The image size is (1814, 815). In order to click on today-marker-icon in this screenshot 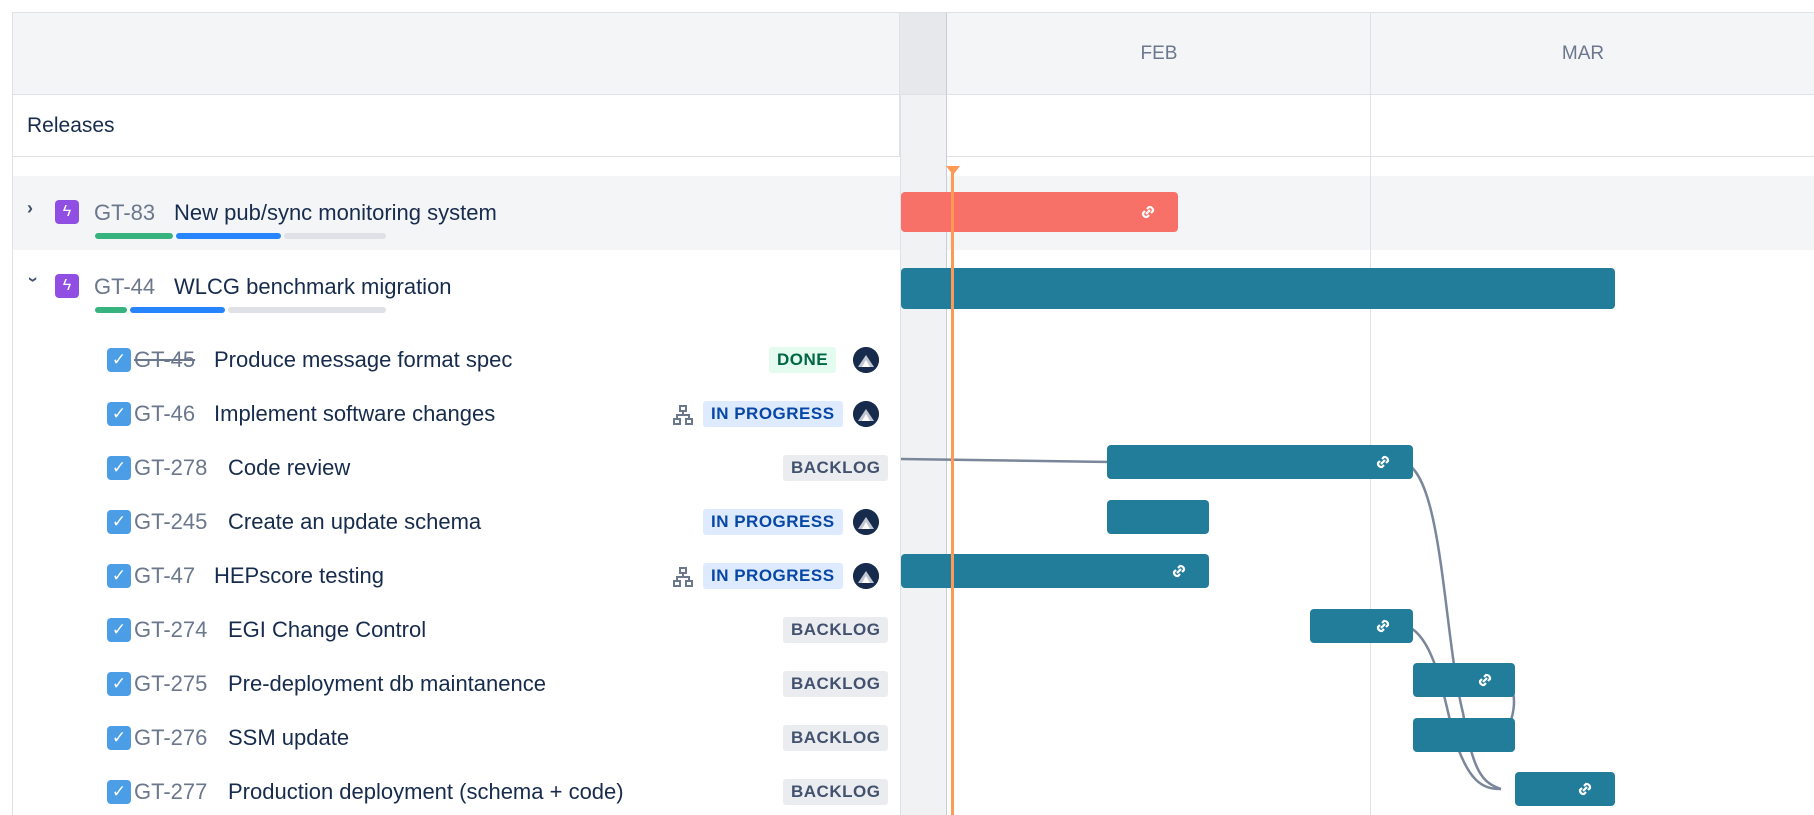, I will do `click(953, 170)`.